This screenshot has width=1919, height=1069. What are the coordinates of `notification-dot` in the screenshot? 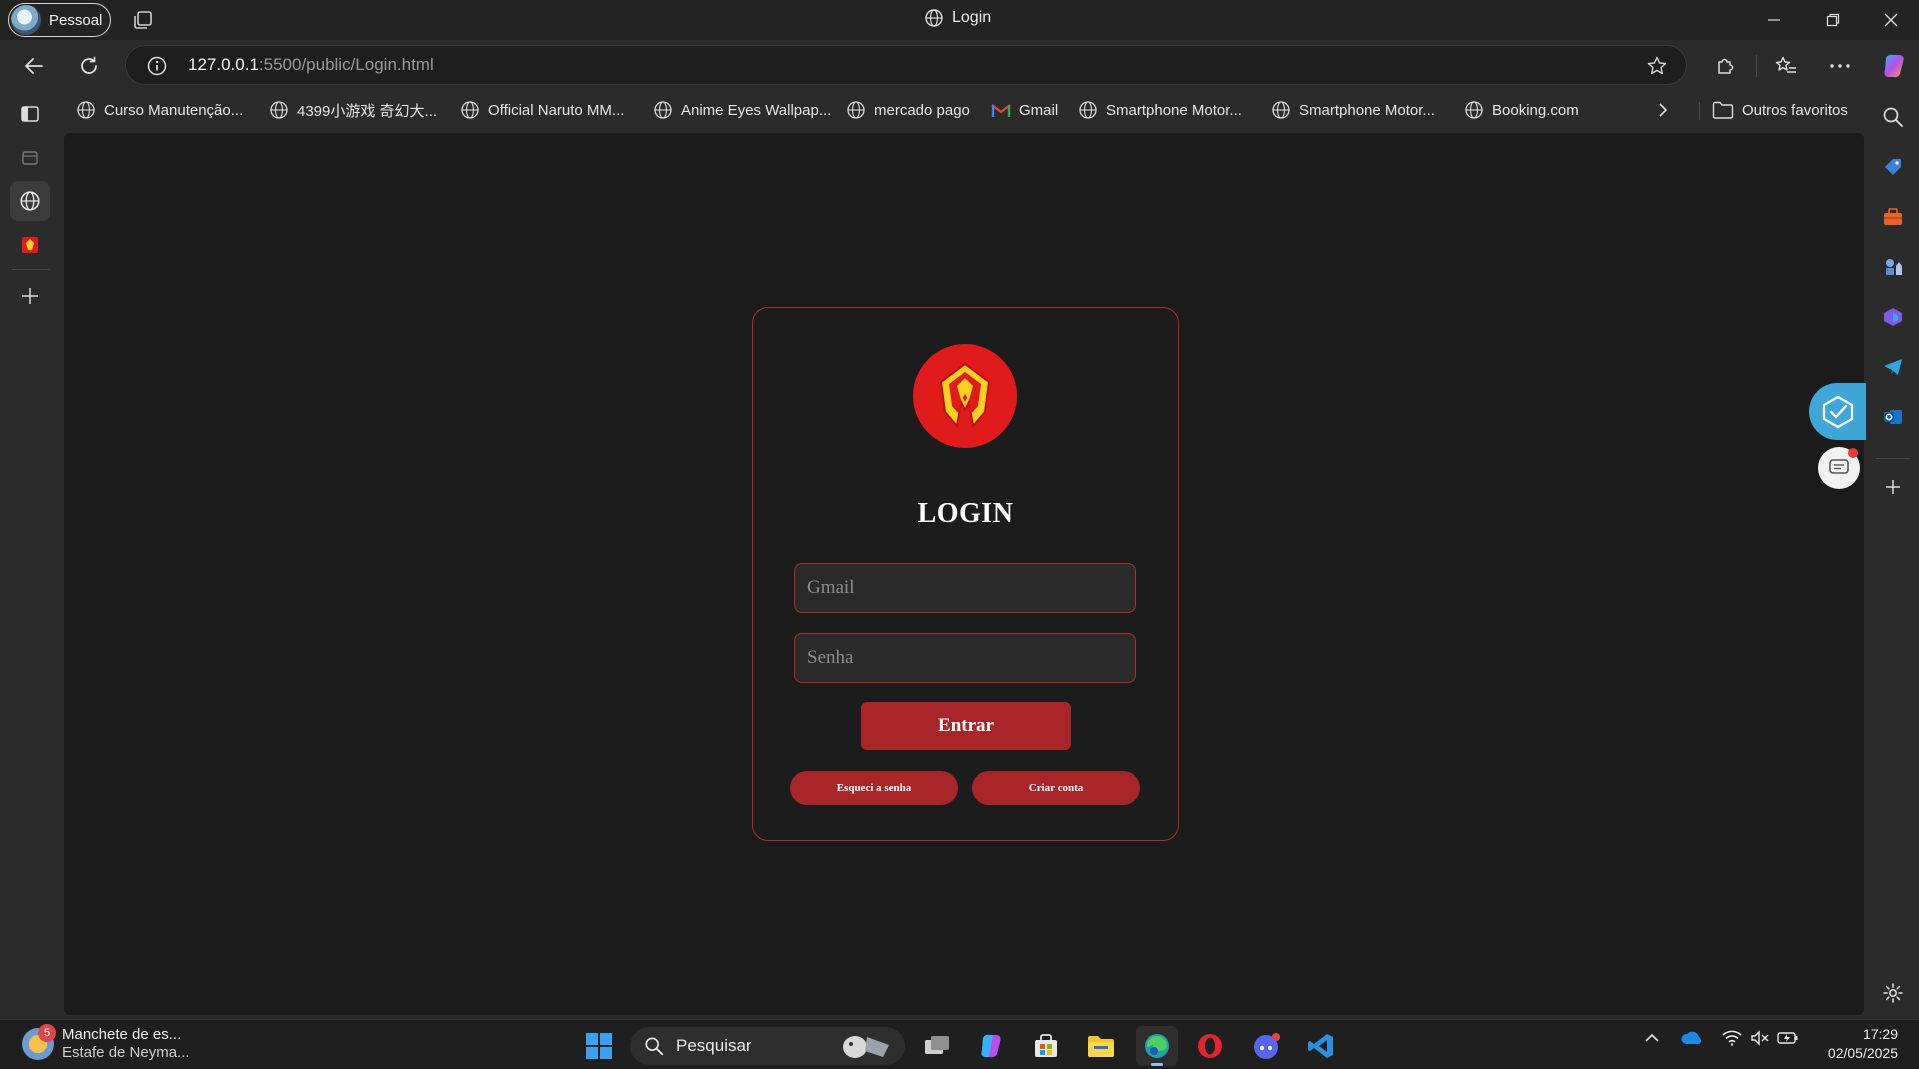 It's located at (1853, 453).